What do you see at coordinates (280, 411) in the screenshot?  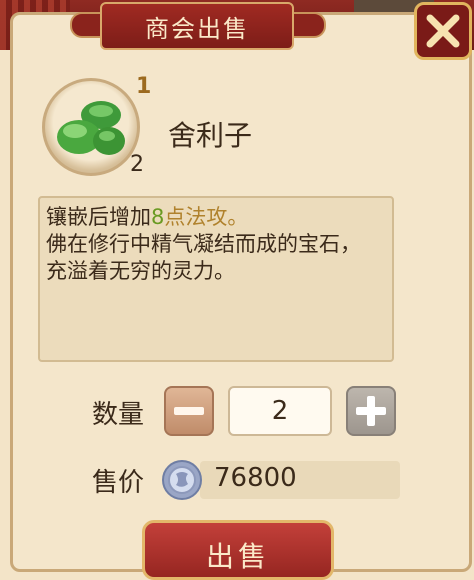 I see `quantity-input: 2` at bounding box center [280, 411].